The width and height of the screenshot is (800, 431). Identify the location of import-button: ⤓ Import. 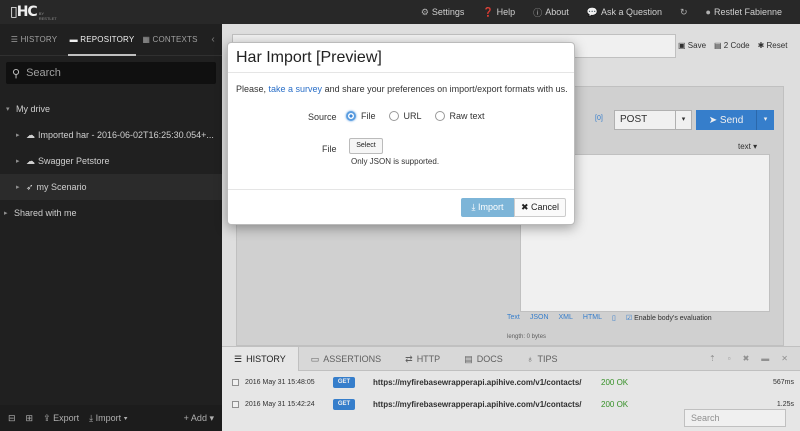
(487, 207).